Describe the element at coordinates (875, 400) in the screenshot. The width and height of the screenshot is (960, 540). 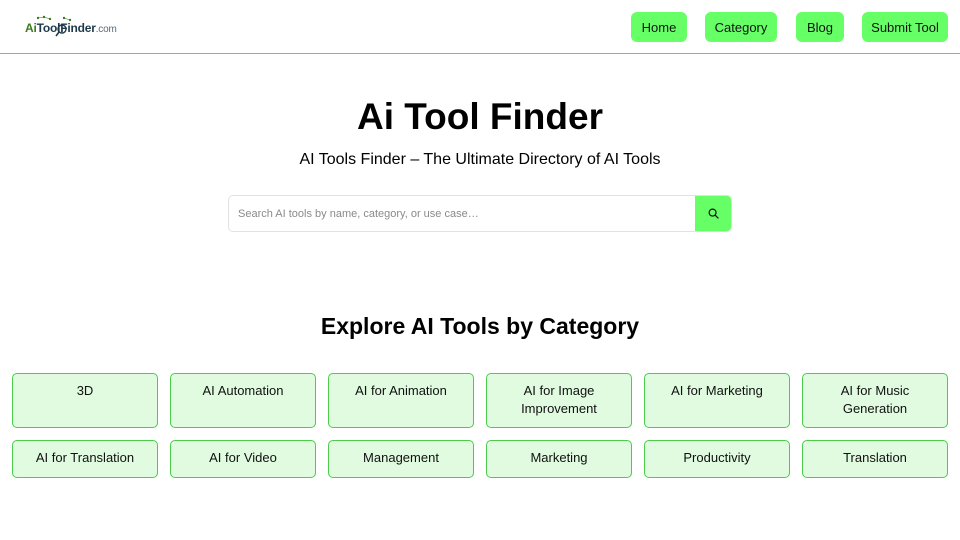
I see `category-card-ai-for-music-generation: AI for Music Generation` at that location.